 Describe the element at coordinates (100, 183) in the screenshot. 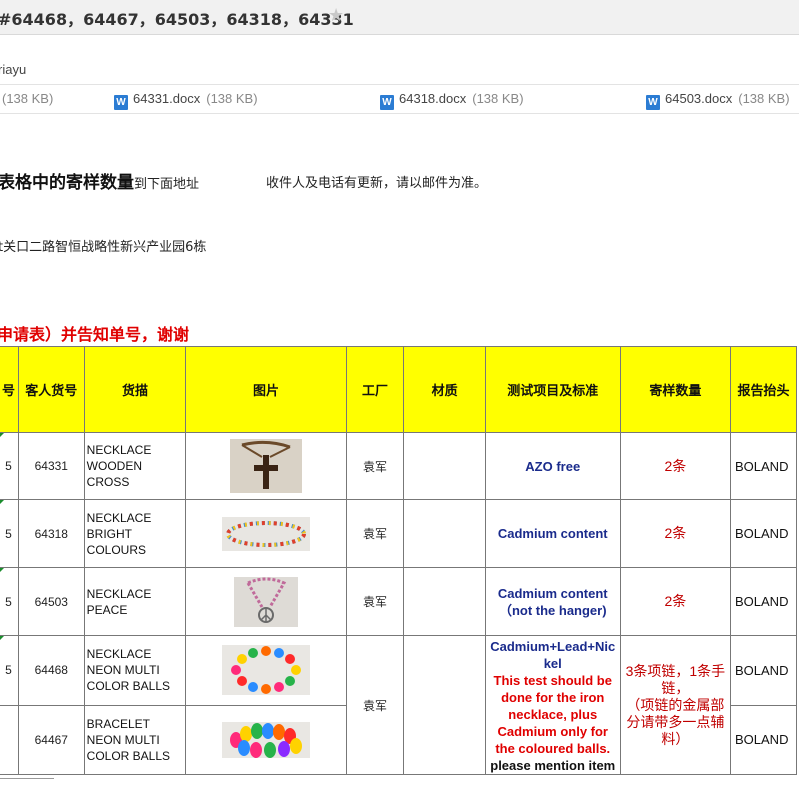

I see `body-line-1: 表格中的寄样数量到下面地址` at that location.